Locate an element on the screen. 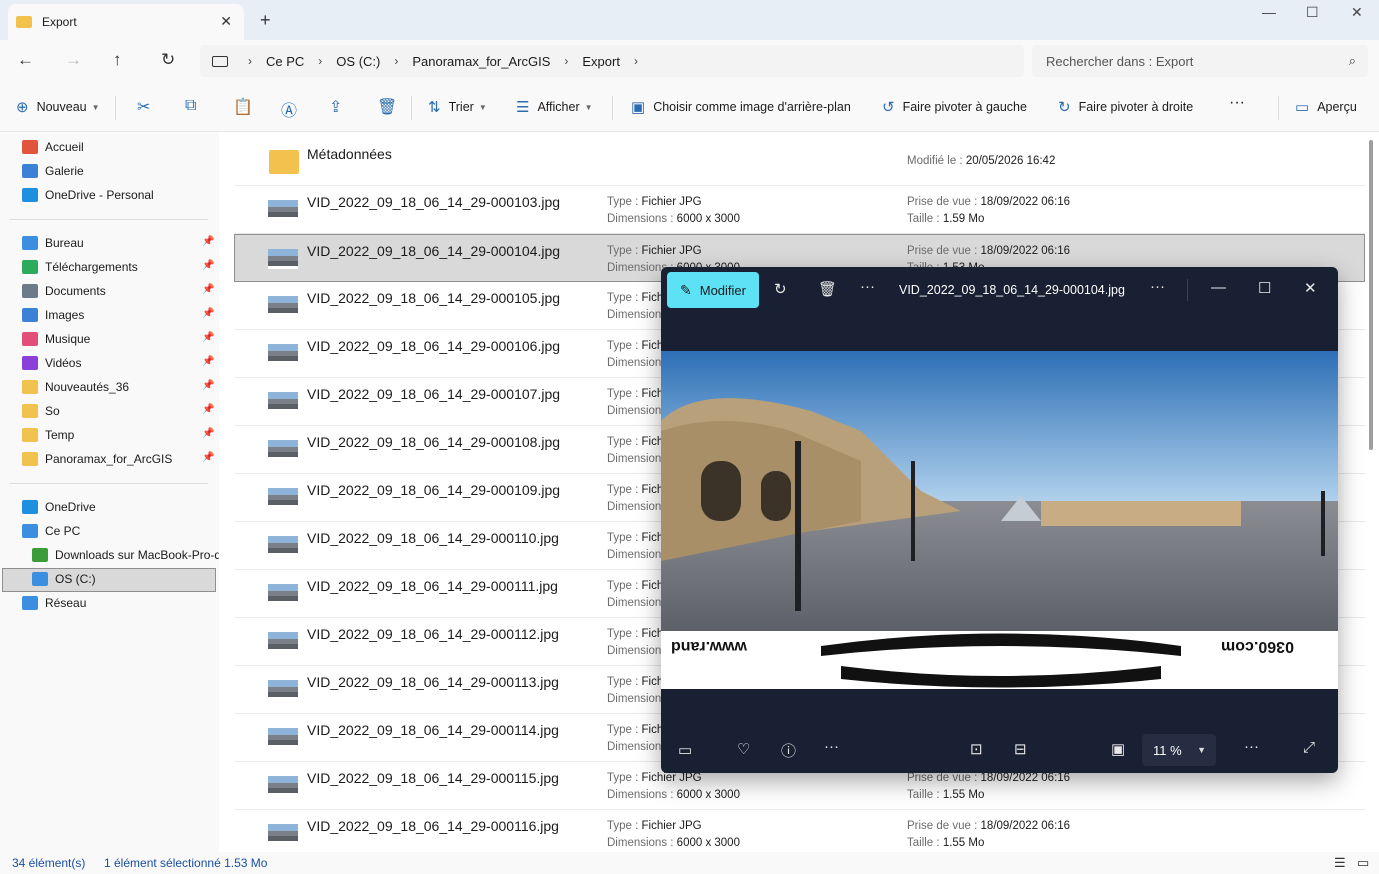  maximize-icon: ☐ is located at coordinates (1264, 288).